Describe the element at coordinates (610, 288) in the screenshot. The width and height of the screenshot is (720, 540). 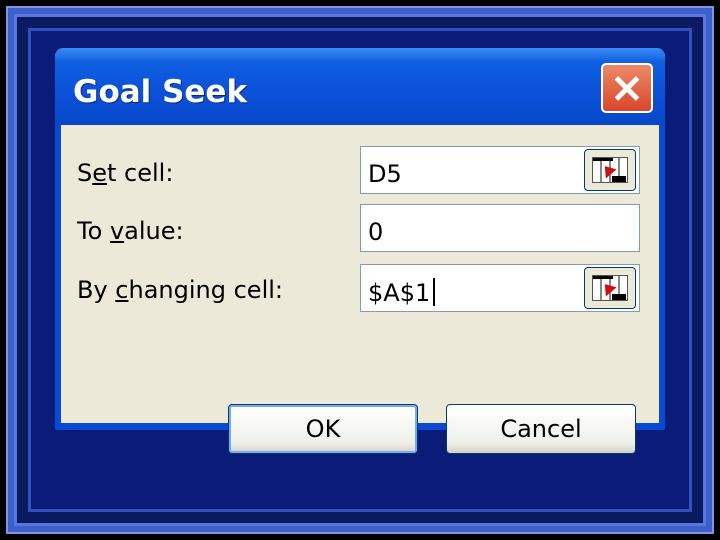
I see `changing-cell-collapse-button` at that location.